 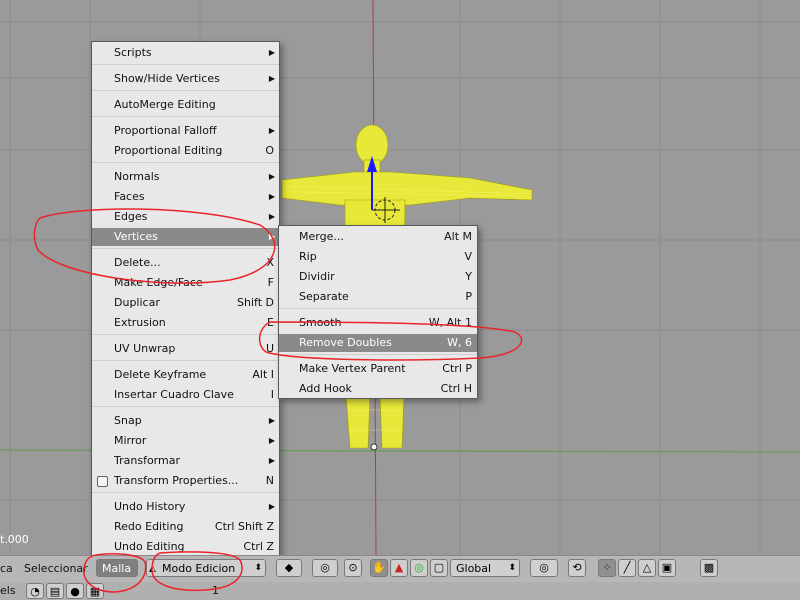 I want to click on menu-item-vertices: Vertices ▶, so click(x=185, y=237).